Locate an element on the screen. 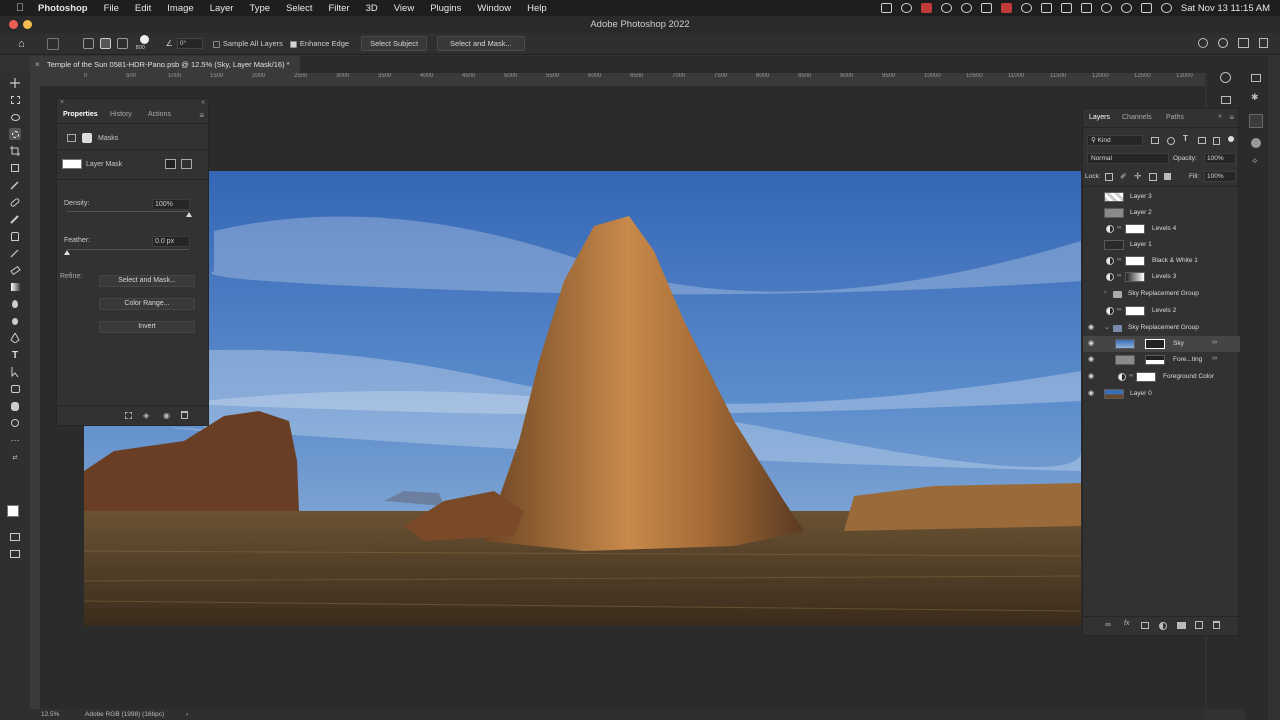  paths-icon: ✧ is located at coordinates (1255, 161).